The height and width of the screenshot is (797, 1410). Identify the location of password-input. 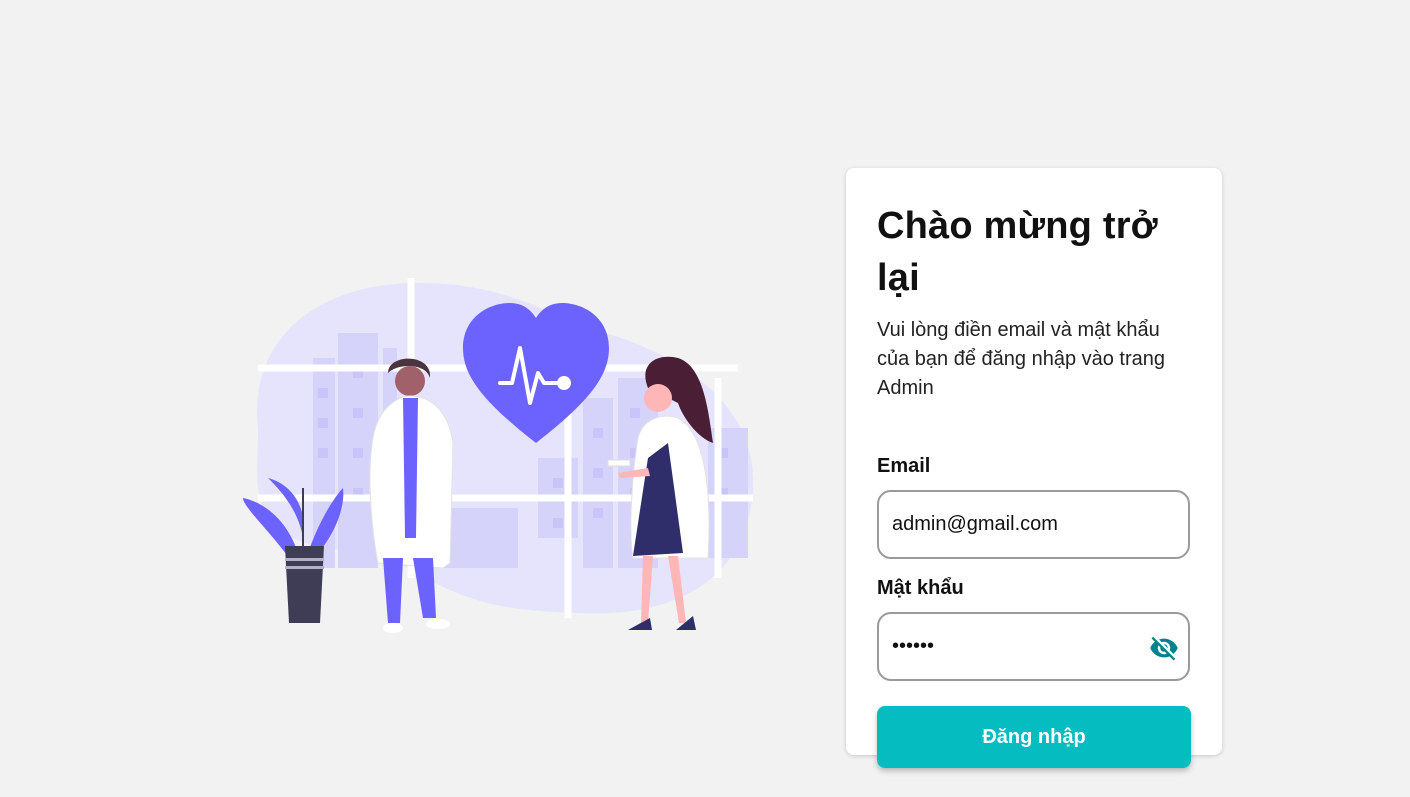
(1033, 646).